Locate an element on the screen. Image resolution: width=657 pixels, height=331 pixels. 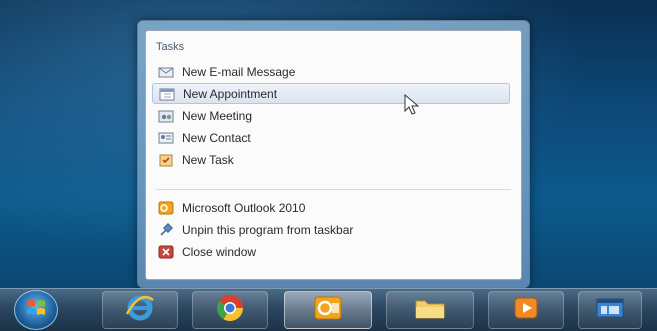
close-window: Close window is located at coordinates (331, 251).